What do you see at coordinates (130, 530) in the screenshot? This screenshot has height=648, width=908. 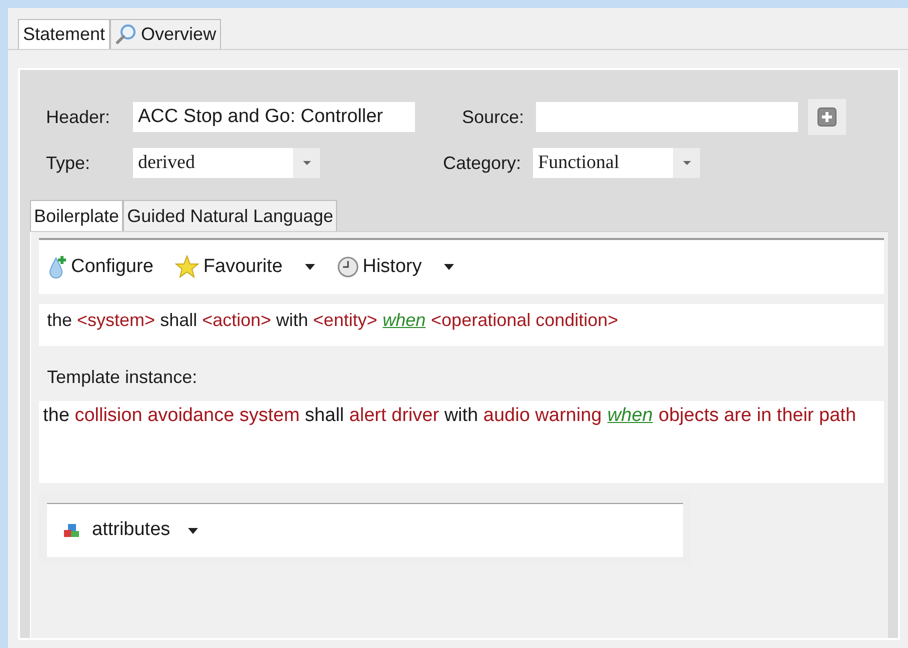 I see `attributes-button: attributes` at bounding box center [130, 530].